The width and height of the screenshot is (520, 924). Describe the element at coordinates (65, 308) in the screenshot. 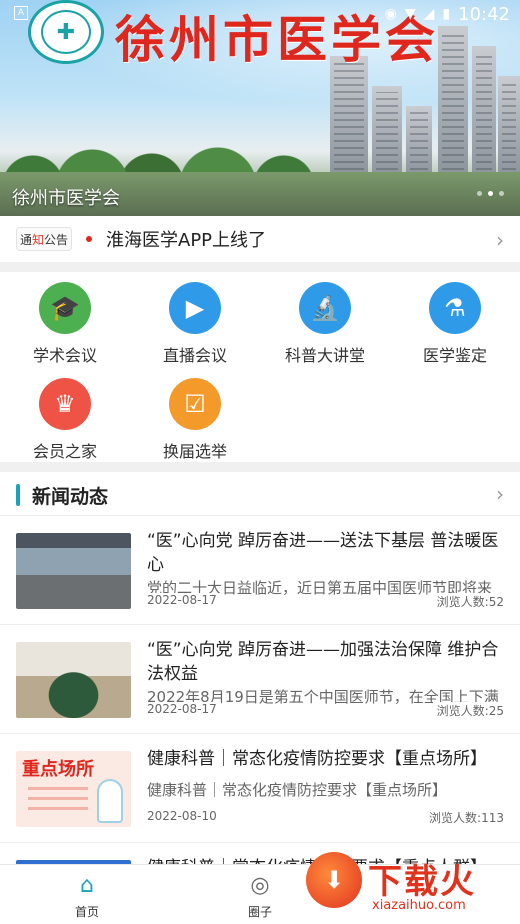

I see `graduation-cap-icon: 🎓` at that location.